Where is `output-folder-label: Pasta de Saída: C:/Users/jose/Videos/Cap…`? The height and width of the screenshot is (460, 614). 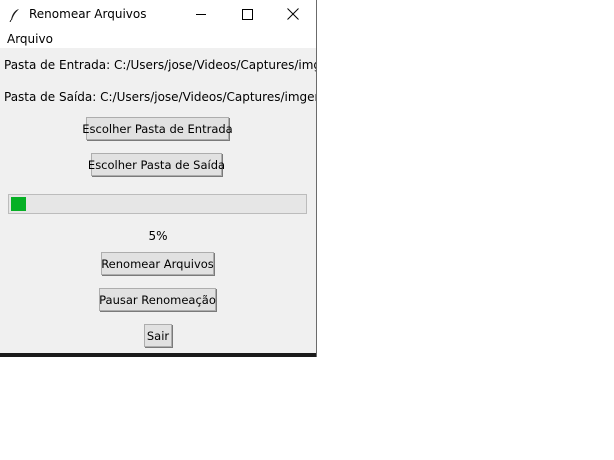 output-folder-label: Pasta de Saída: C:/Users/jose/Videos/Cap… is located at coordinates (160, 97).